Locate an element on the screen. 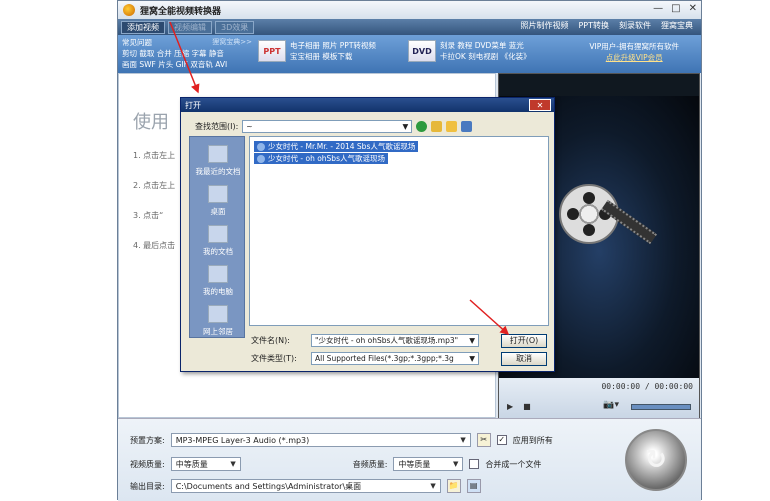  filetype-select: All Supported Files(*.3gp;*.3gpp;*.3g ▼ is located at coordinates (395, 358).